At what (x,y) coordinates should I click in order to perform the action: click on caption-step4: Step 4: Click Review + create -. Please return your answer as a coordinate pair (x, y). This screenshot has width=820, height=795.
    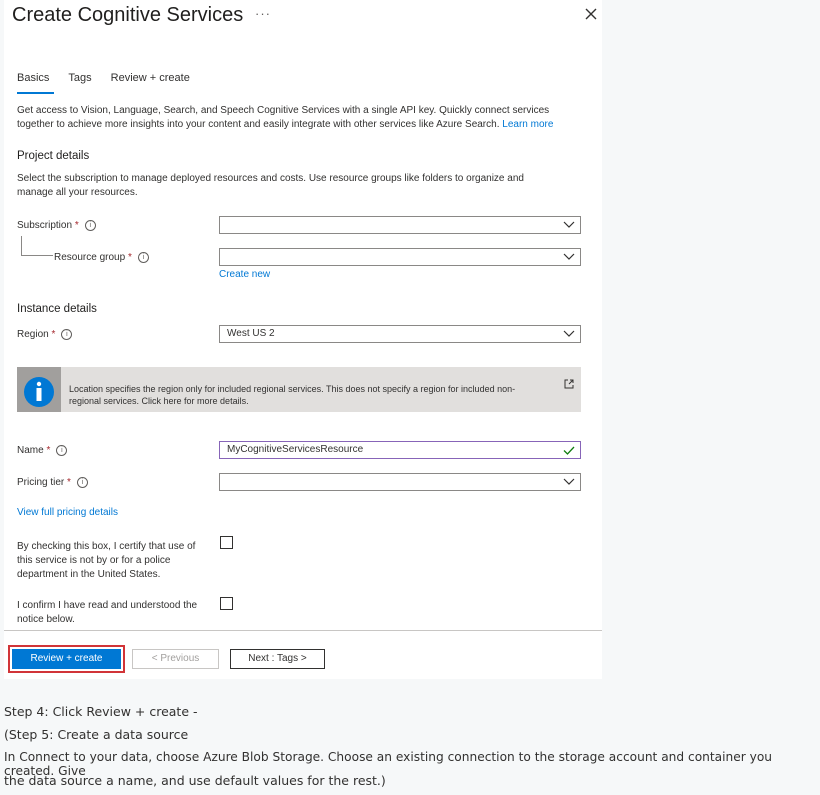
    Looking at the image, I should click on (101, 711).